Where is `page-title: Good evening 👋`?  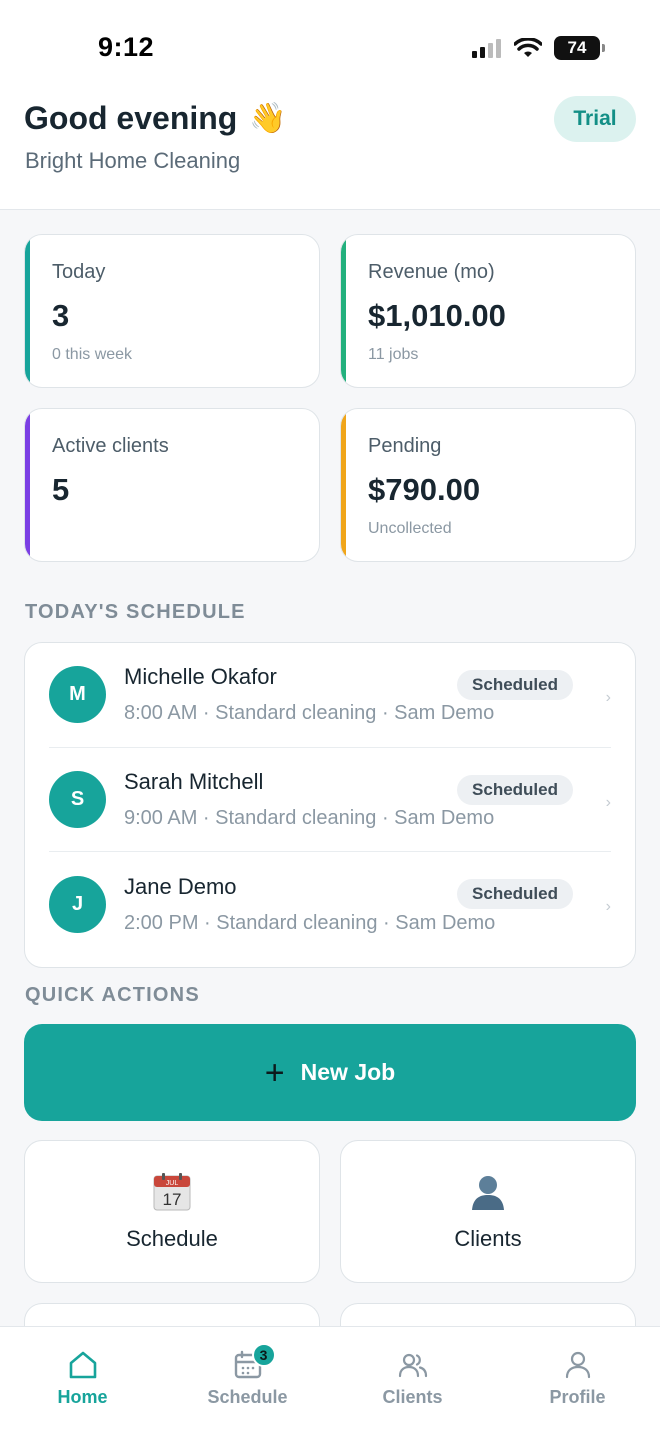
page-title: Good evening 👋 is located at coordinates (155, 118).